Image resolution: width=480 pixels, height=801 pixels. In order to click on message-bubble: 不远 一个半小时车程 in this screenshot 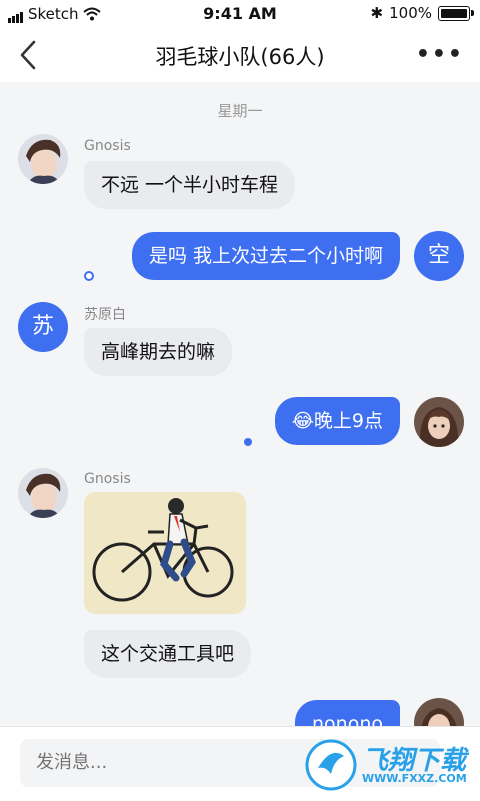, I will do `click(190, 185)`.